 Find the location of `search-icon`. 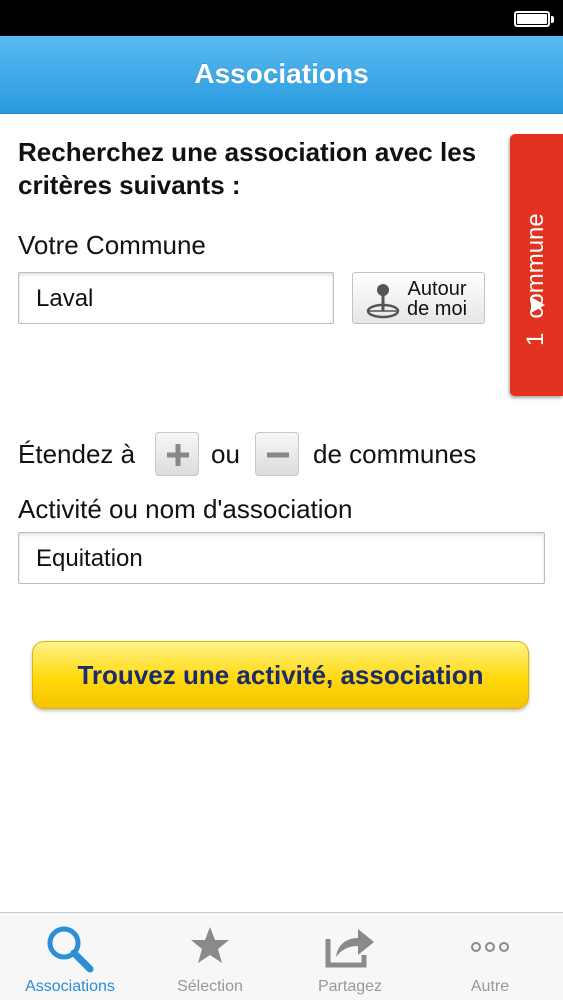

search-icon is located at coordinates (70, 949).